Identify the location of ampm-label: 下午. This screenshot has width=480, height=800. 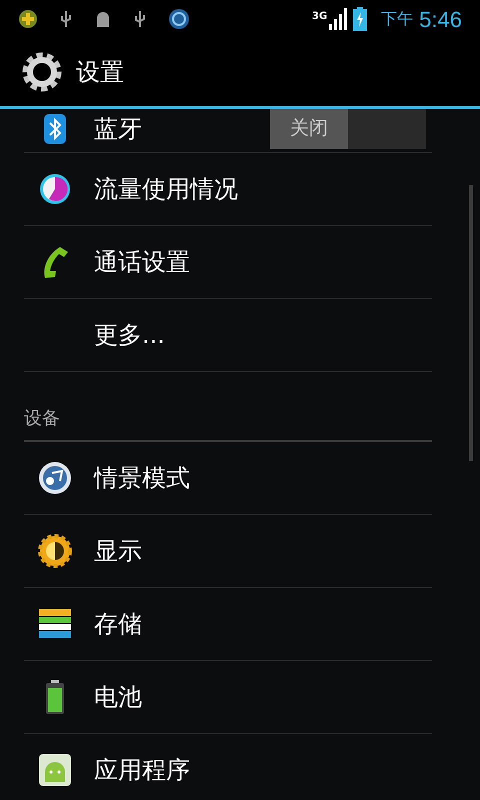
(397, 19).